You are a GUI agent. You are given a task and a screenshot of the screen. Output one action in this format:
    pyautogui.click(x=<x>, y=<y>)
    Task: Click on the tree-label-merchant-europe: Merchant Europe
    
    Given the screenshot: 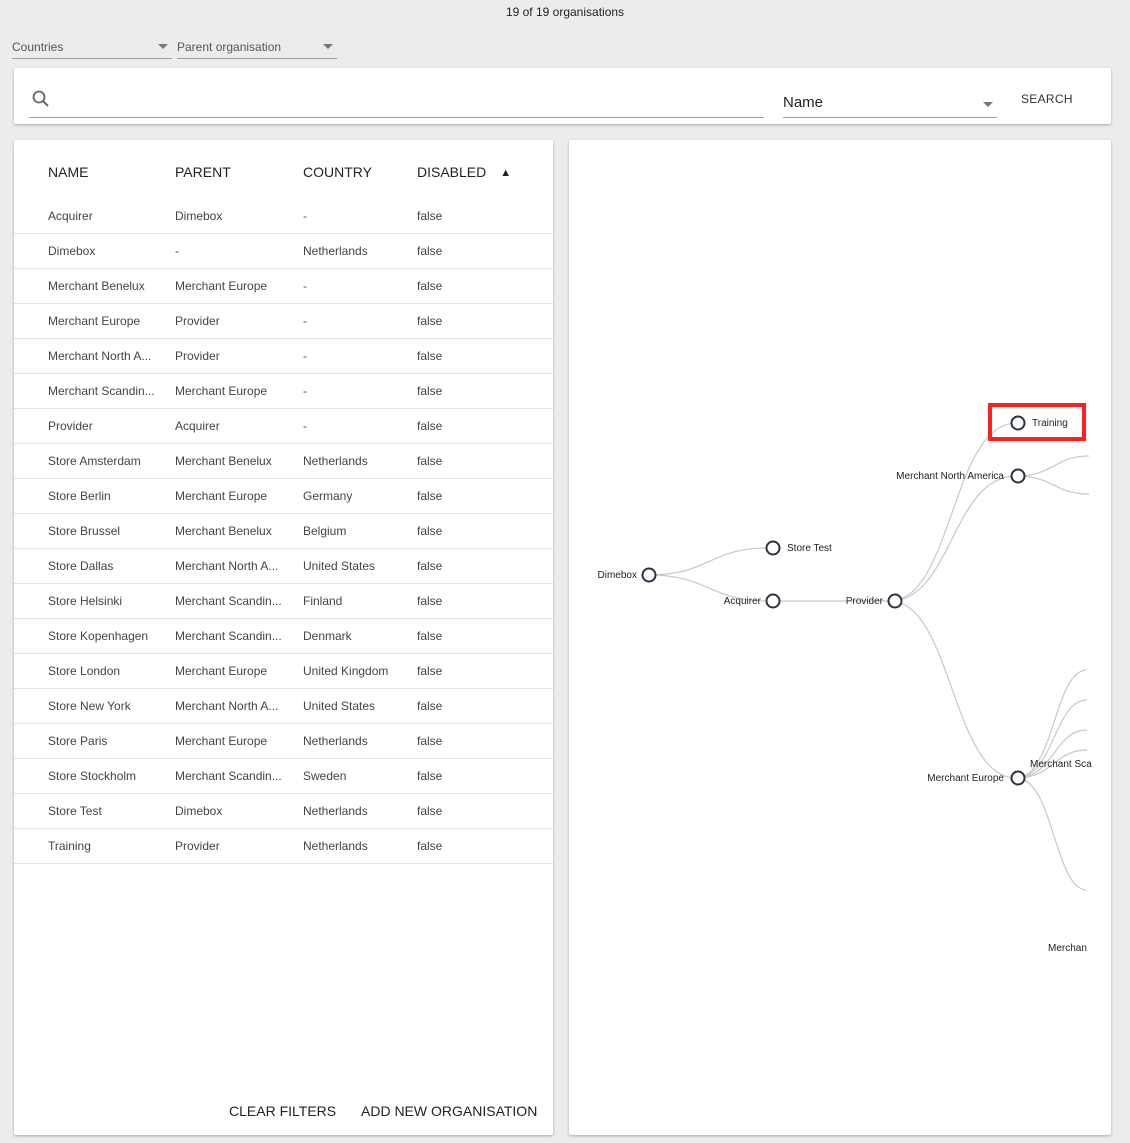 What is the action you would take?
    pyautogui.click(x=965, y=778)
    